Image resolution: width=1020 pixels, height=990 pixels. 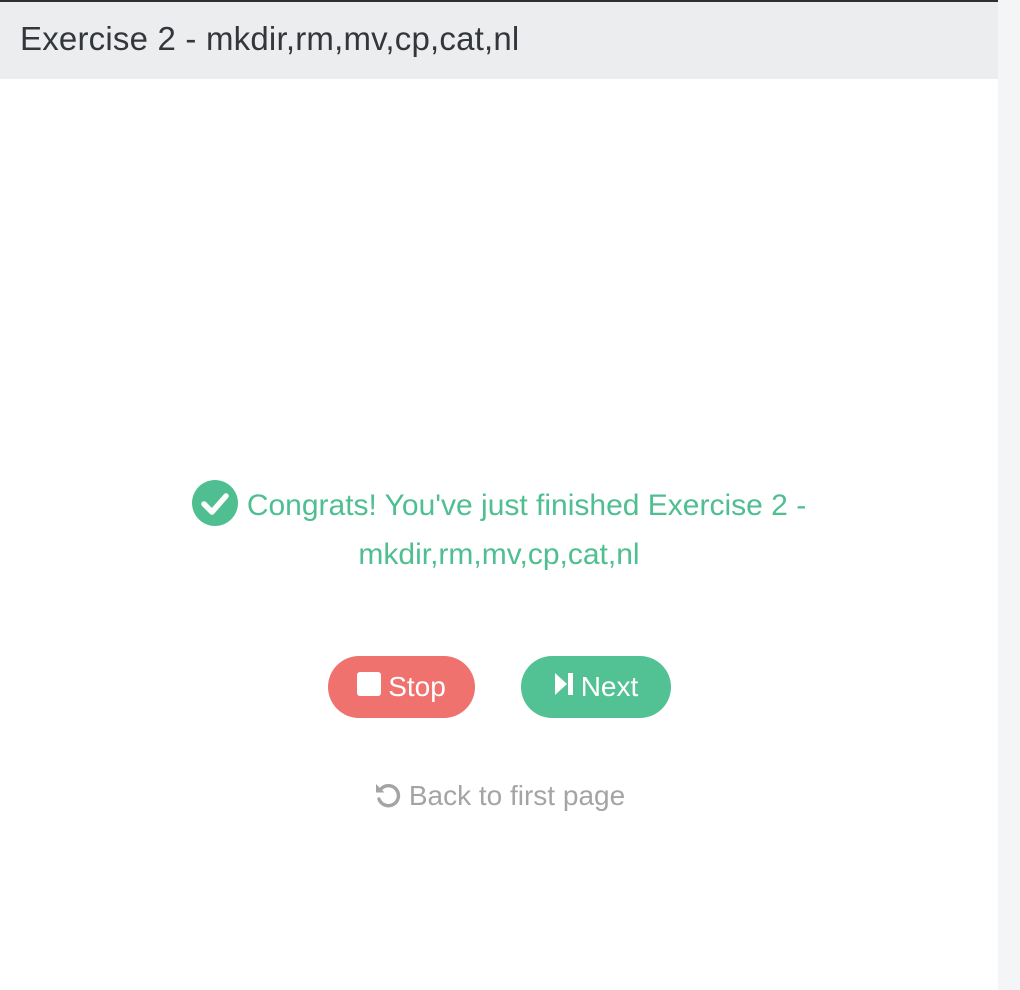 What do you see at coordinates (417, 686) in the screenshot?
I see `stop-button-label: Stop` at bounding box center [417, 686].